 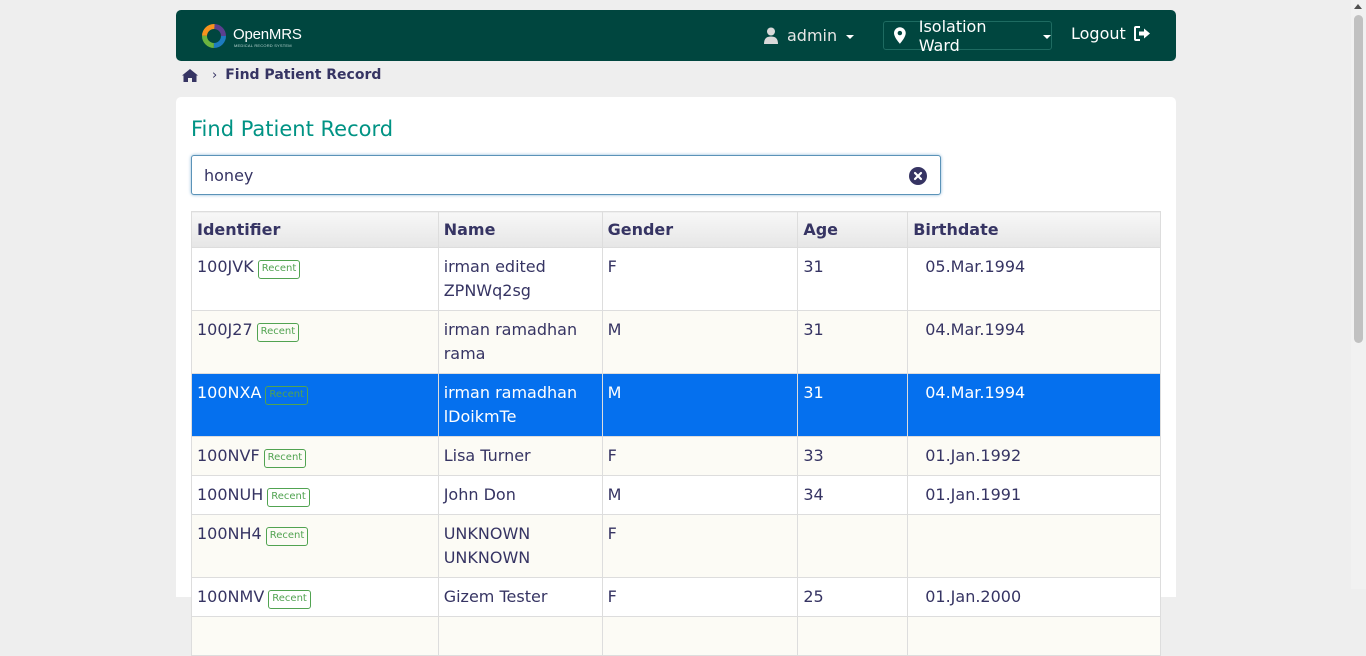 What do you see at coordinates (1034, 597) in the screenshot?
I see `cell-birthdate: 01.Jan.2000` at bounding box center [1034, 597].